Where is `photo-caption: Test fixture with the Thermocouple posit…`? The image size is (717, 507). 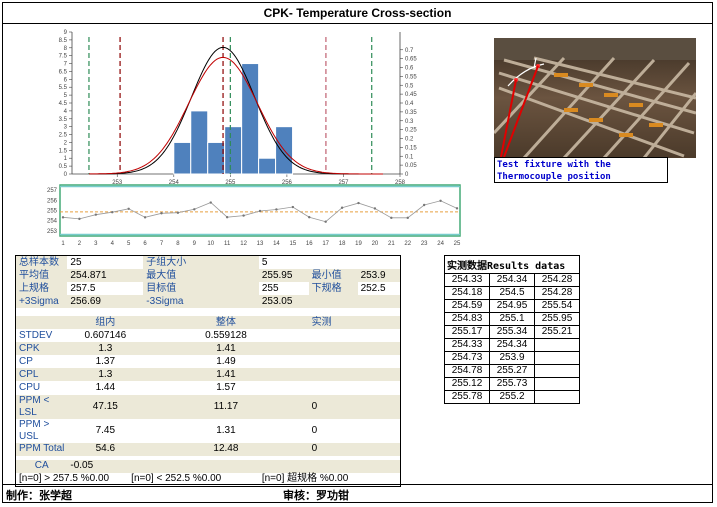 photo-caption: Test fixture with the Thermocouple posit… is located at coordinates (581, 170).